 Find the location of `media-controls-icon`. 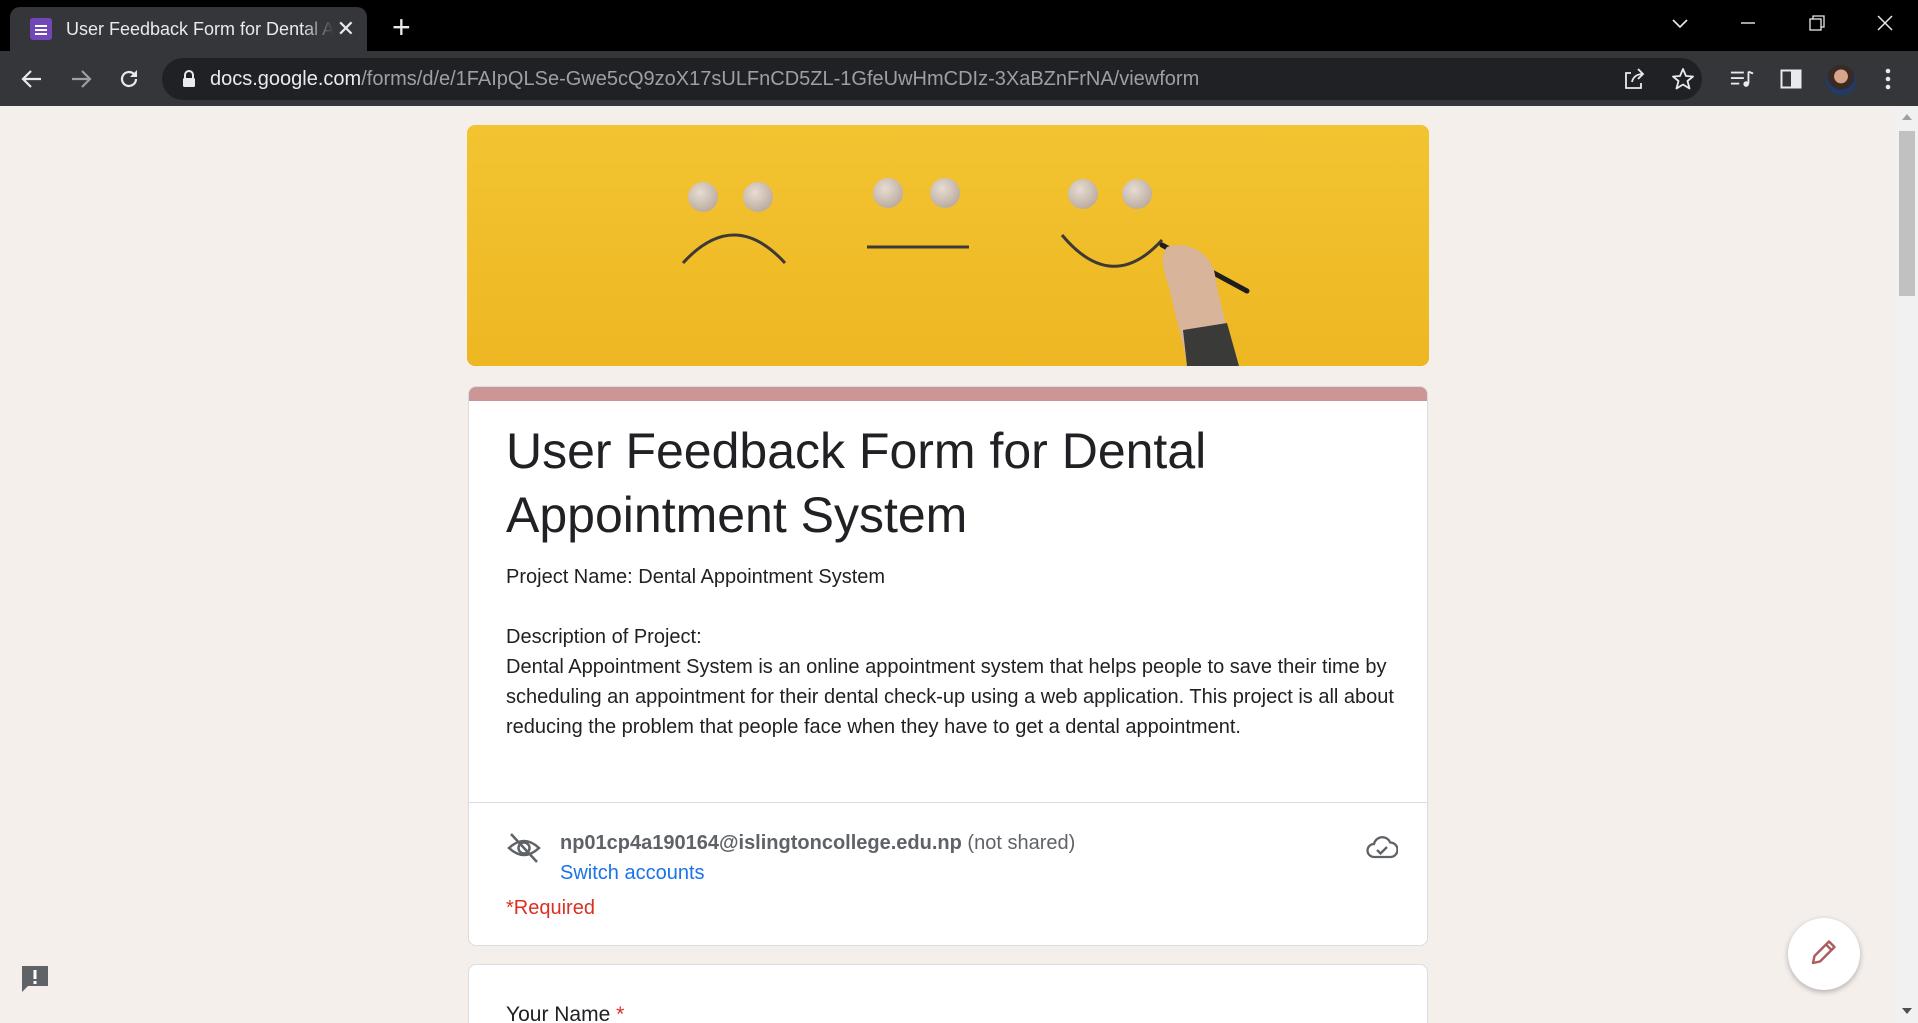

media-controls-icon is located at coordinates (1742, 79).